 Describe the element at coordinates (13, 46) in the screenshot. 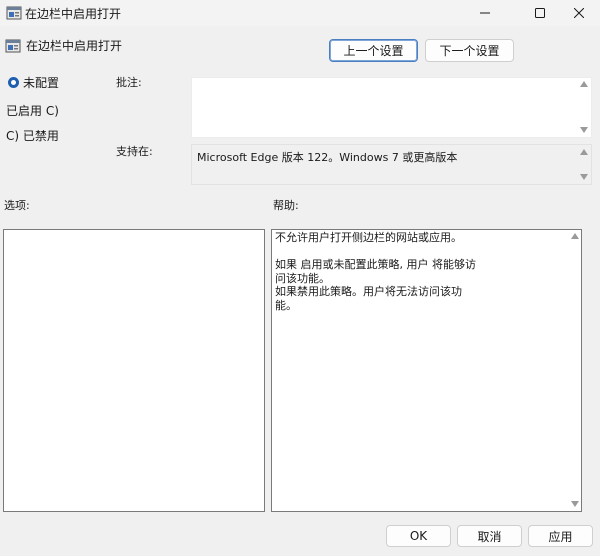

I see `policy-icon` at that location.